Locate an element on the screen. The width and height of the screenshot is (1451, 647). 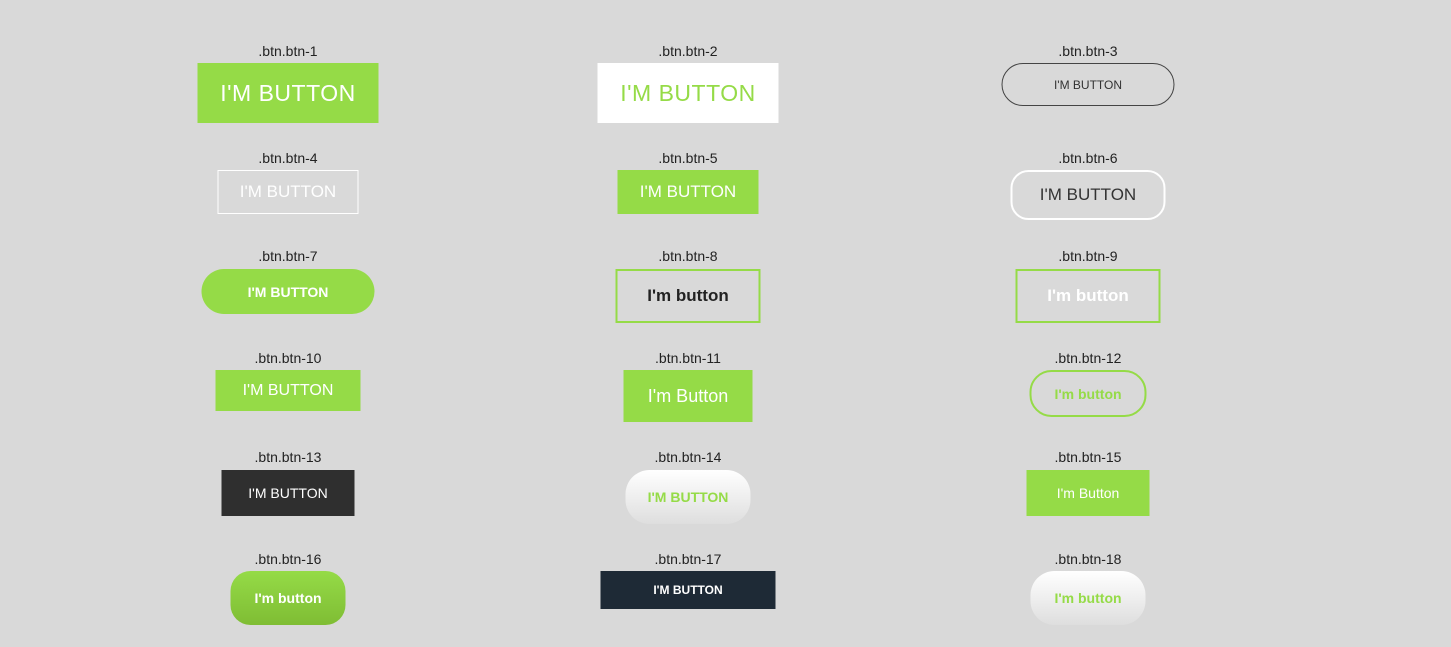
btn-13-button: I'M BUTTON is located at coordinates (288, 493).